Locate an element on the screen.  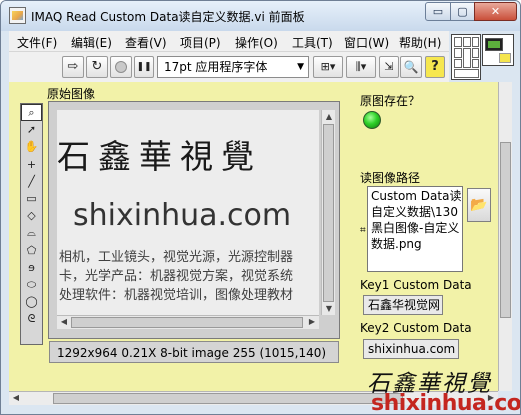
menu-view: 查看(V) is located at coordinates (146, 42).